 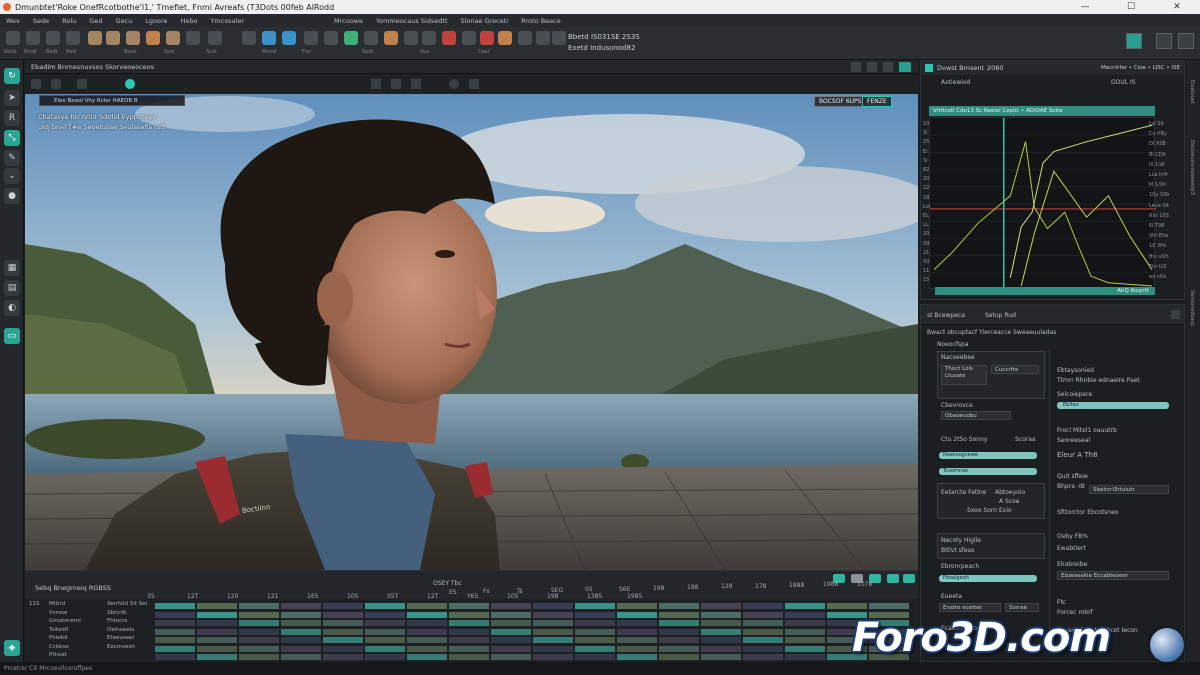 I want to click on viewport-render-icon, so click(x=905, y=67).